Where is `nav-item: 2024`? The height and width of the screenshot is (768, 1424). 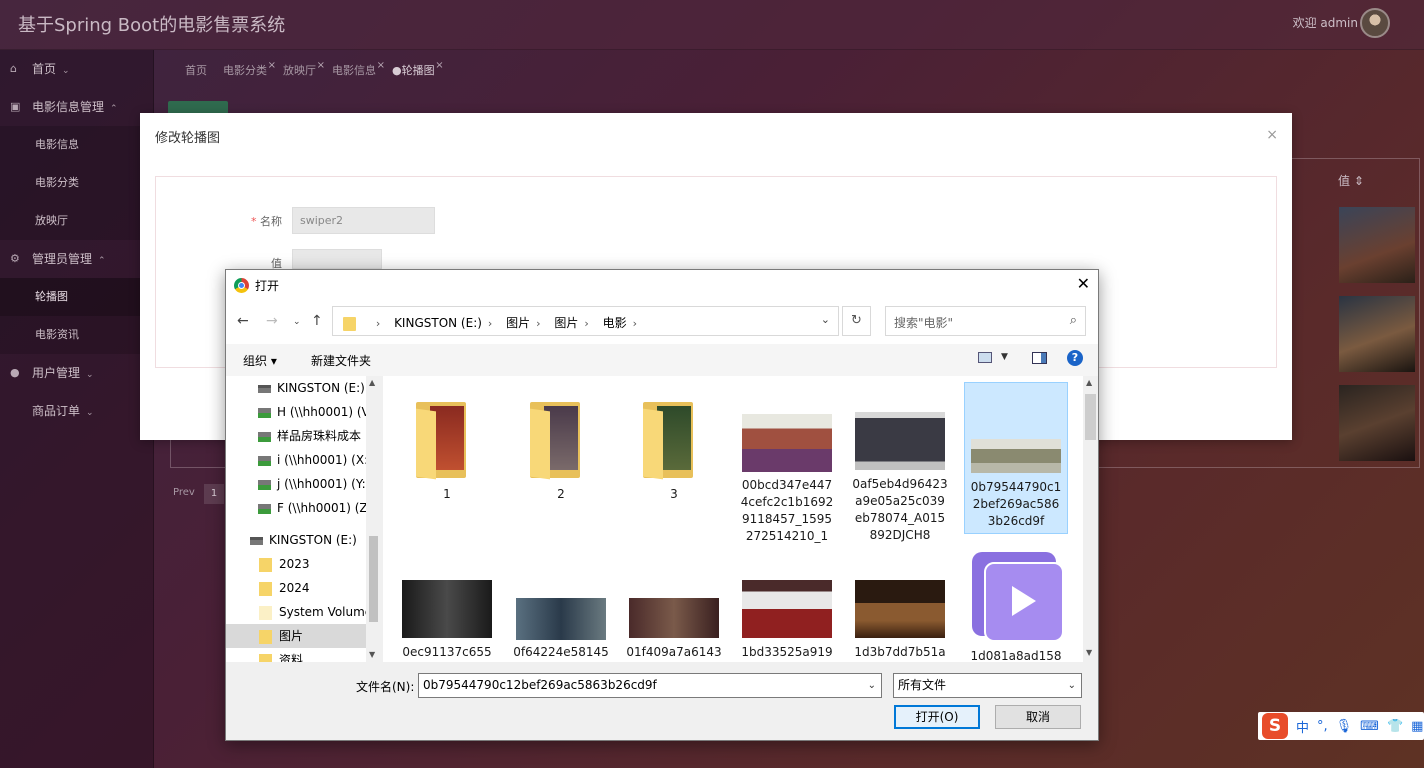
nav-item: 2024 is located at coordinates (320, 588).